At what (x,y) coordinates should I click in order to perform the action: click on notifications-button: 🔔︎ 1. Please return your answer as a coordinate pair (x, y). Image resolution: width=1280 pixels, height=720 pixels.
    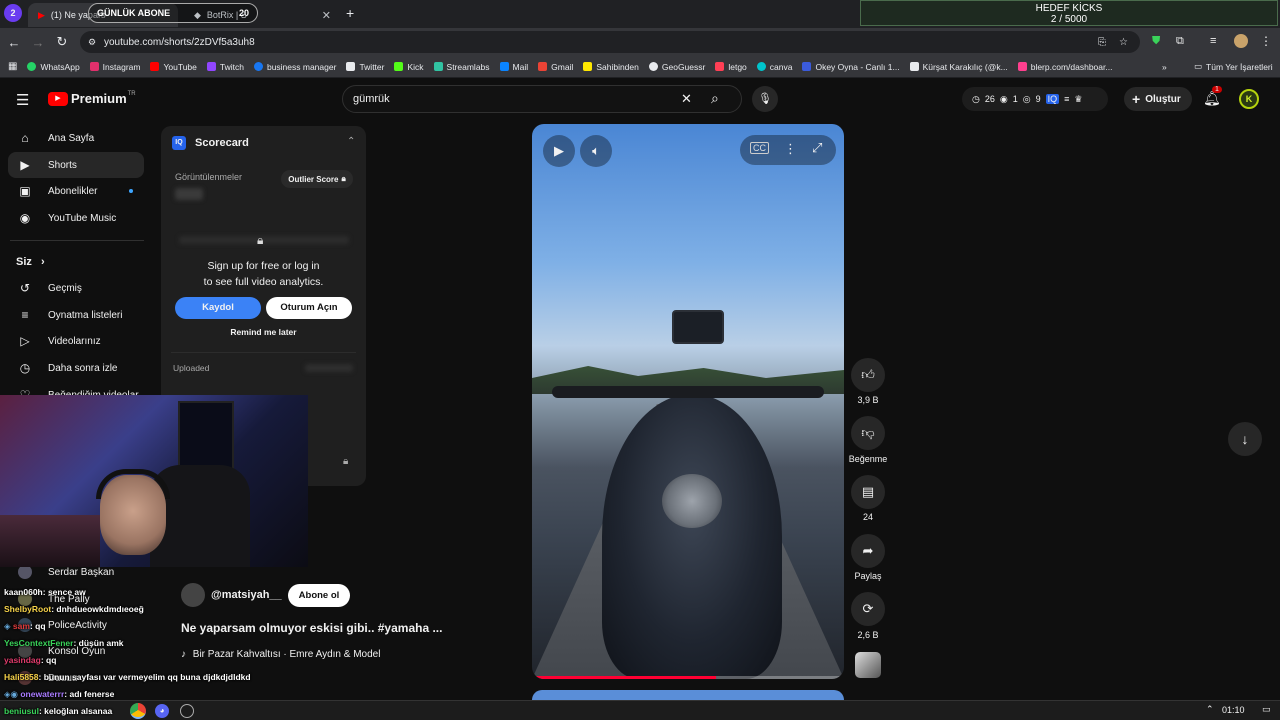
    Looking at the image, I should click on (1212, 96).